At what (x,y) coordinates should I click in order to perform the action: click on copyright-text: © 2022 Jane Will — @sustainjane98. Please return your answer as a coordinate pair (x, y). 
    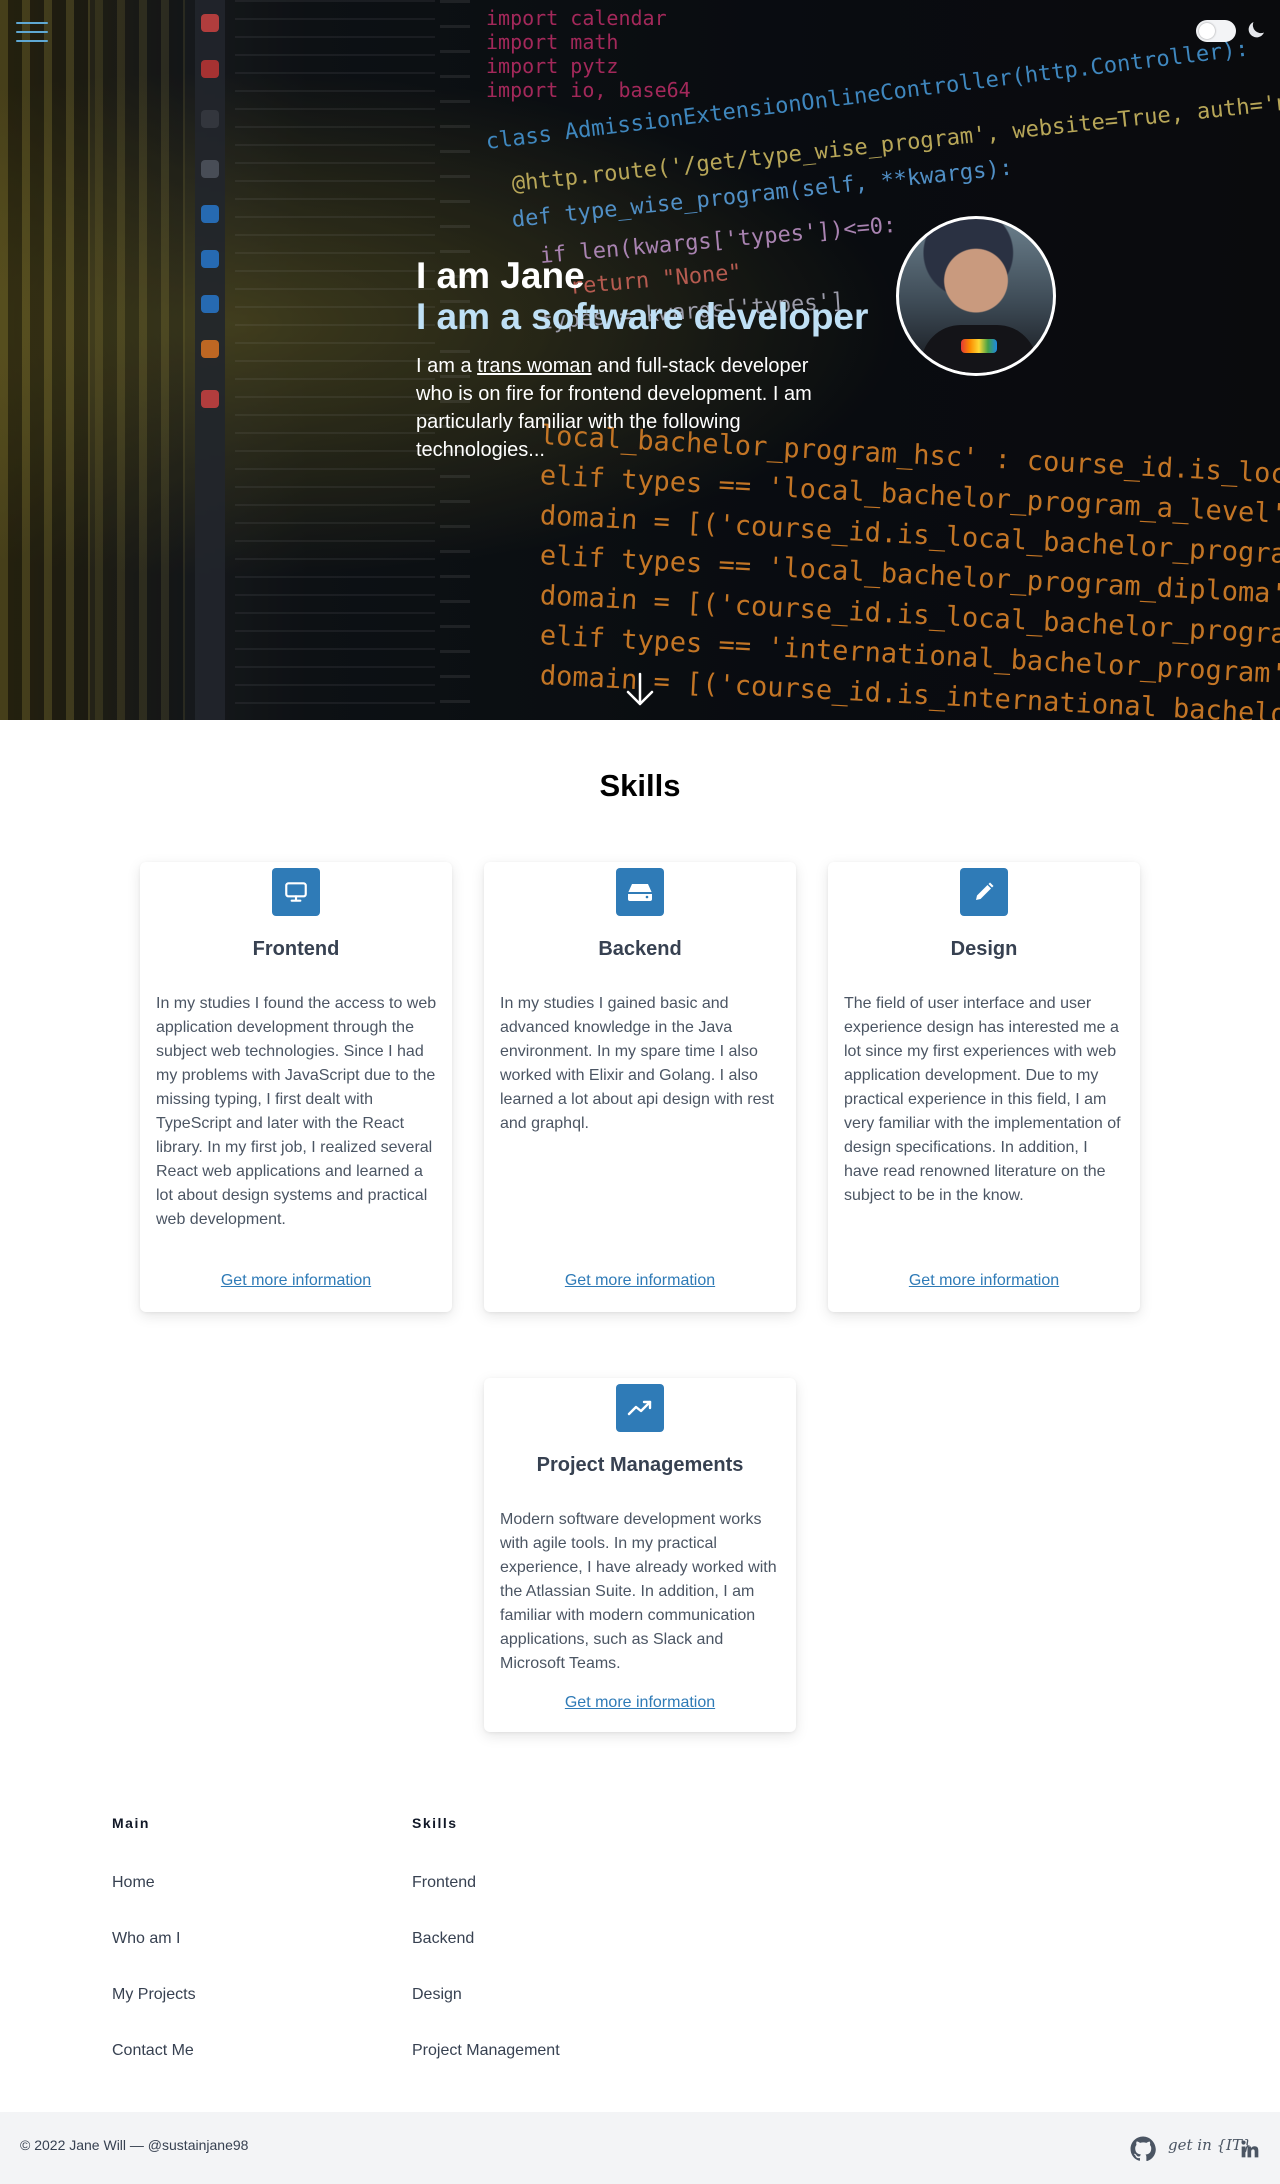
    Looking at the image, I should click on (134, 2145).